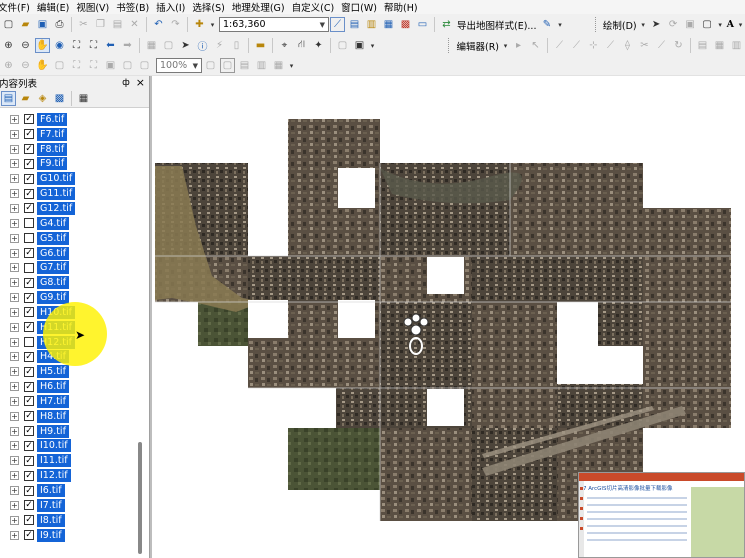 The image size is (745, 558). I want to click on editor-dropdown-icon: ▾, so click(505, 45).